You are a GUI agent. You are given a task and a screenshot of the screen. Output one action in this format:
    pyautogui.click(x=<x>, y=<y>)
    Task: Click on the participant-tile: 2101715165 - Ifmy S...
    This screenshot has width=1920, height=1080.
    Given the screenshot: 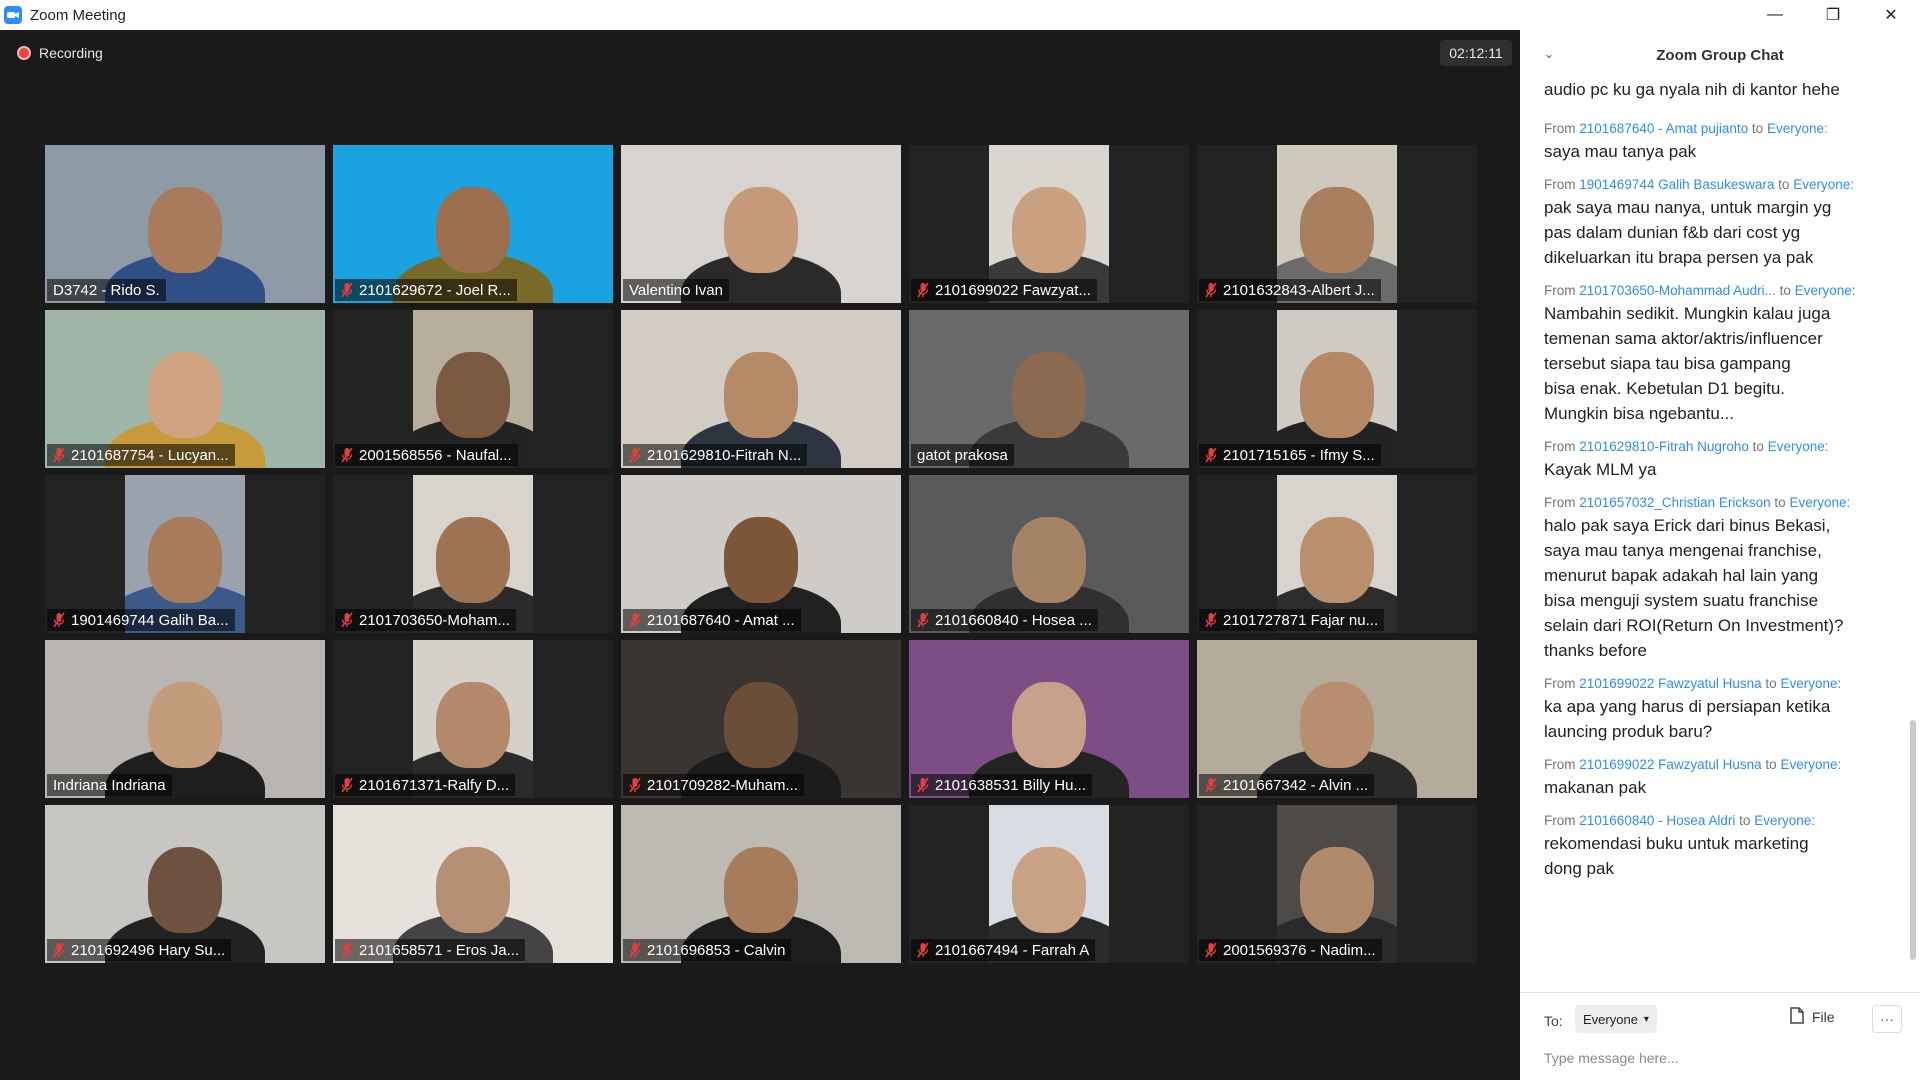 What is the action you would take?
    pyautogui.click(x=1337, y=389)
    